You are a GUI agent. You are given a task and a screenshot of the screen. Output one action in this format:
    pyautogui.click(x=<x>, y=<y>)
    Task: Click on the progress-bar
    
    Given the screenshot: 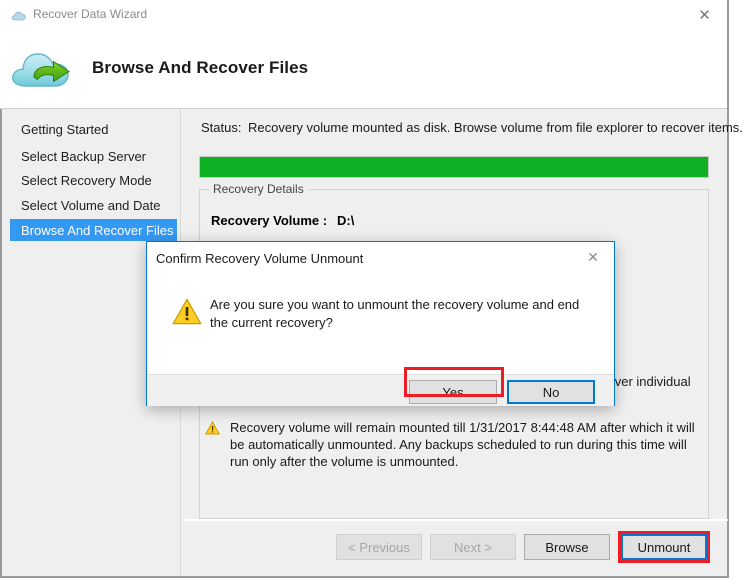 What is the action you would take?
    pyautogui.click(x=454, y=167)
    